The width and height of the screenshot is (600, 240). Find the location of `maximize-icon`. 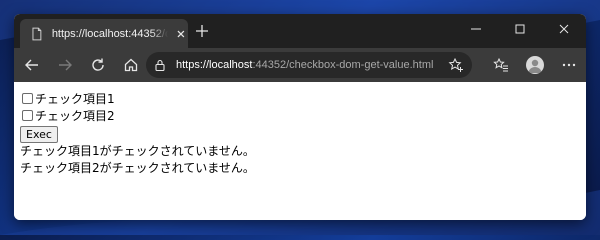

maximize-icon is located at coordinates (520, 29).